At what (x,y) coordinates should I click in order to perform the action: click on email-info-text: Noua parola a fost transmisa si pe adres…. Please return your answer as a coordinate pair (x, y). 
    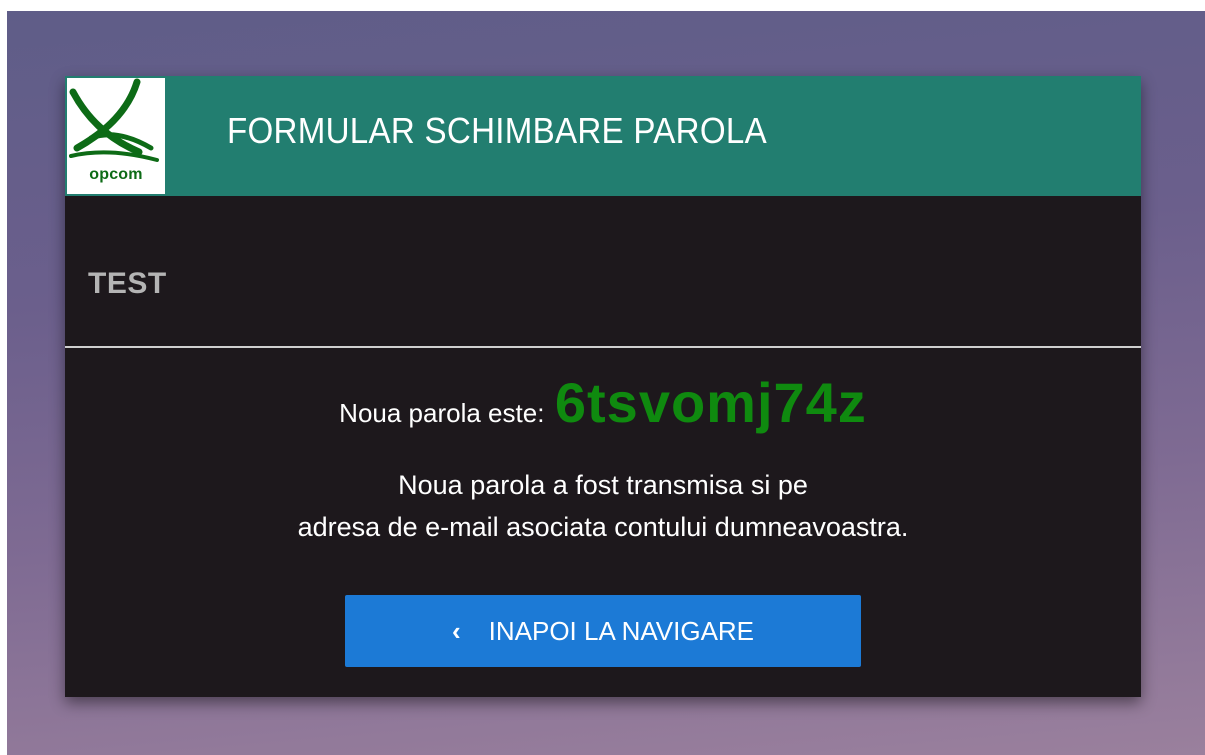
    Looking at the image, I should click on (603, 506).